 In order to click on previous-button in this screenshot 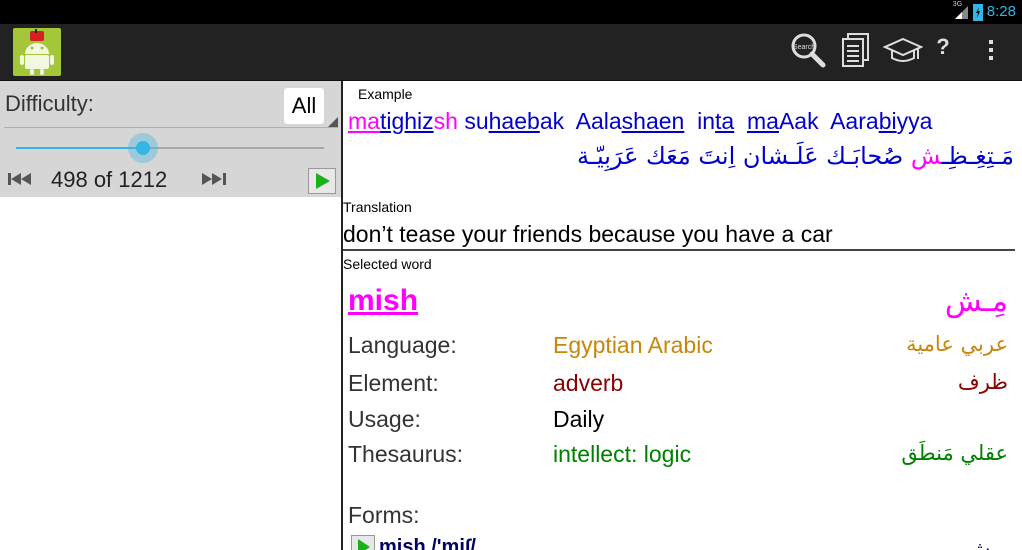, I will do `click(20, 180)`.